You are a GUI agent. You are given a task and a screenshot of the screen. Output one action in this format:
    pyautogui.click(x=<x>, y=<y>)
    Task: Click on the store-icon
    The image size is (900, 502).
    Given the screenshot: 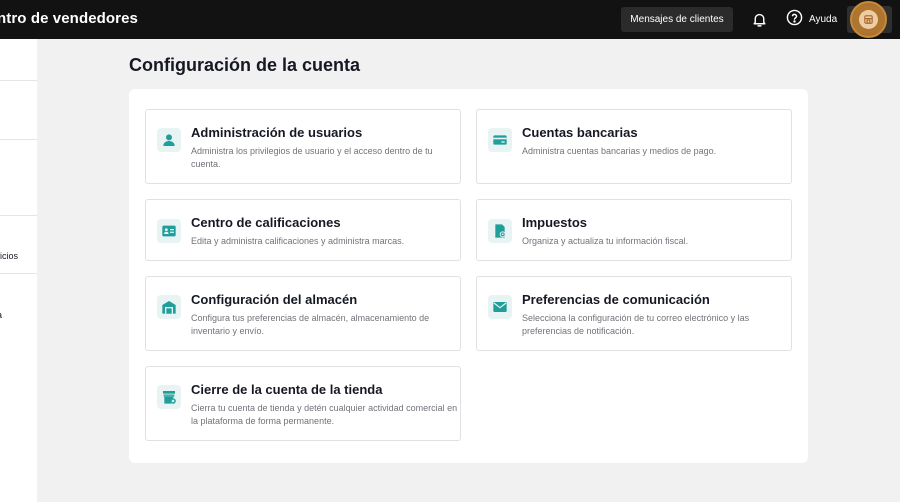 What is the action you would take?
    pyautogui.click(x=868, y=19)
    